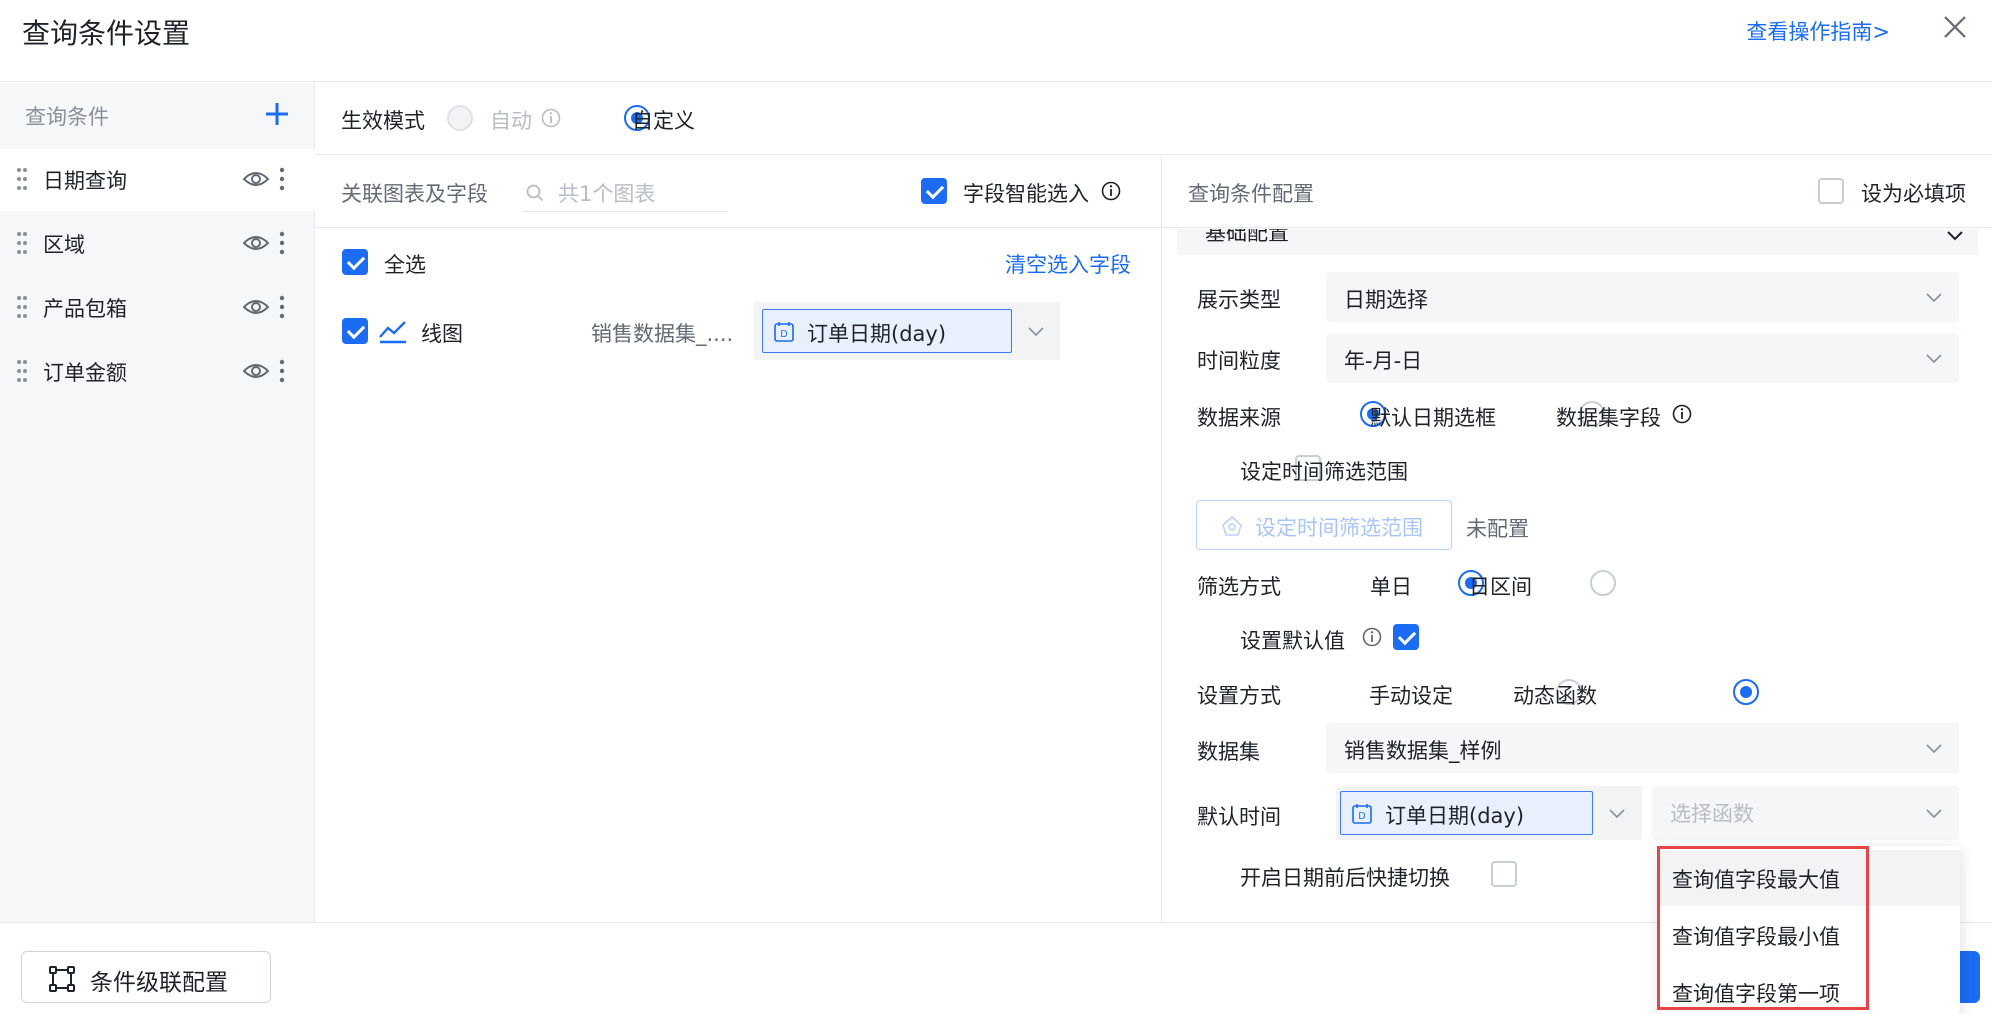 Image resolution: width=1992 pixels, height=1014 pixels. Describe the element at coordinates (535, 193) in the screenshot. I see `search-icon` at that location.